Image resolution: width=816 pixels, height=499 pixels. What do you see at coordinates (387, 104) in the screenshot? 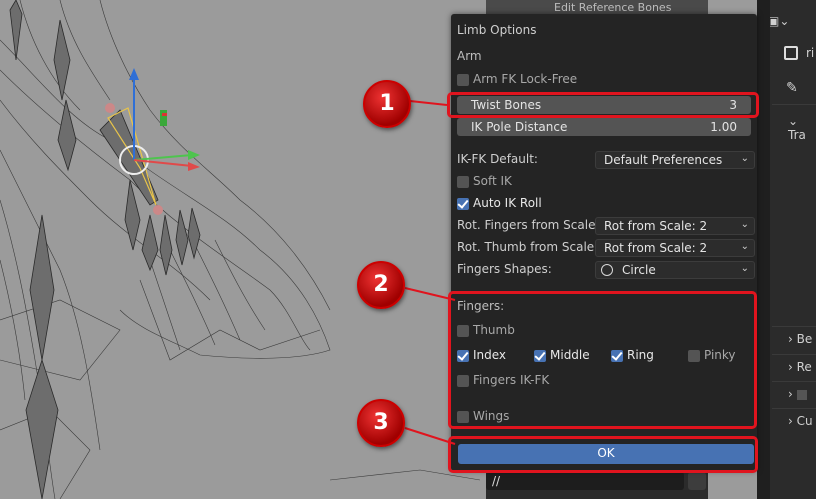
I see `callout-badge-1: 1` at bounding box center [387, 104].